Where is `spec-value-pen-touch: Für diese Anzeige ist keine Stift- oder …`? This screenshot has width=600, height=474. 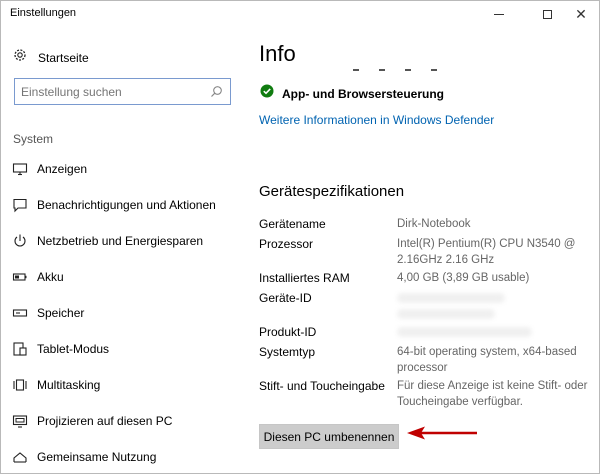
spec-value-pen-touch: Für diese Anzeige ist keine Stift- oder … is located at coordinates (492, 394).